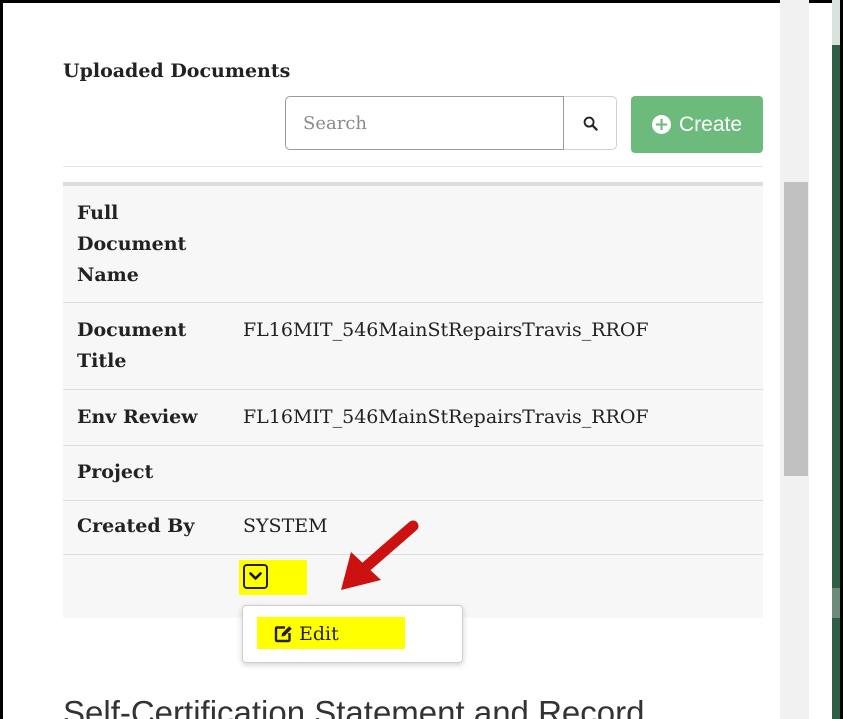  What do you see at coordinates (285, 526) in the screenshot?
I see `row-value-created-by: SYSTEM` at bounding box center [285, 526].